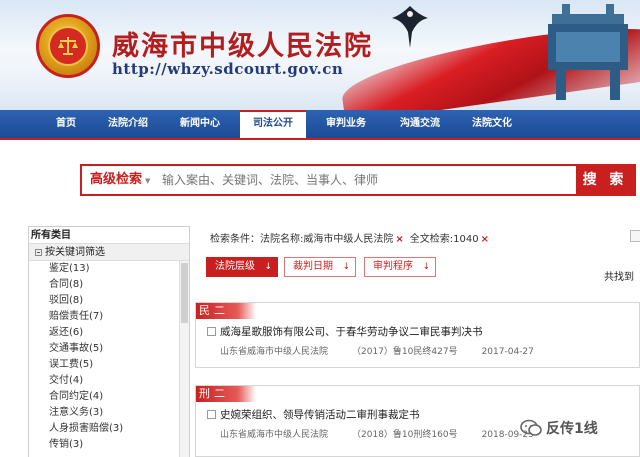  I want to click on case-title: 史婉荣组织、领导传销活动二审刑事裁定书, so click(313, 414).